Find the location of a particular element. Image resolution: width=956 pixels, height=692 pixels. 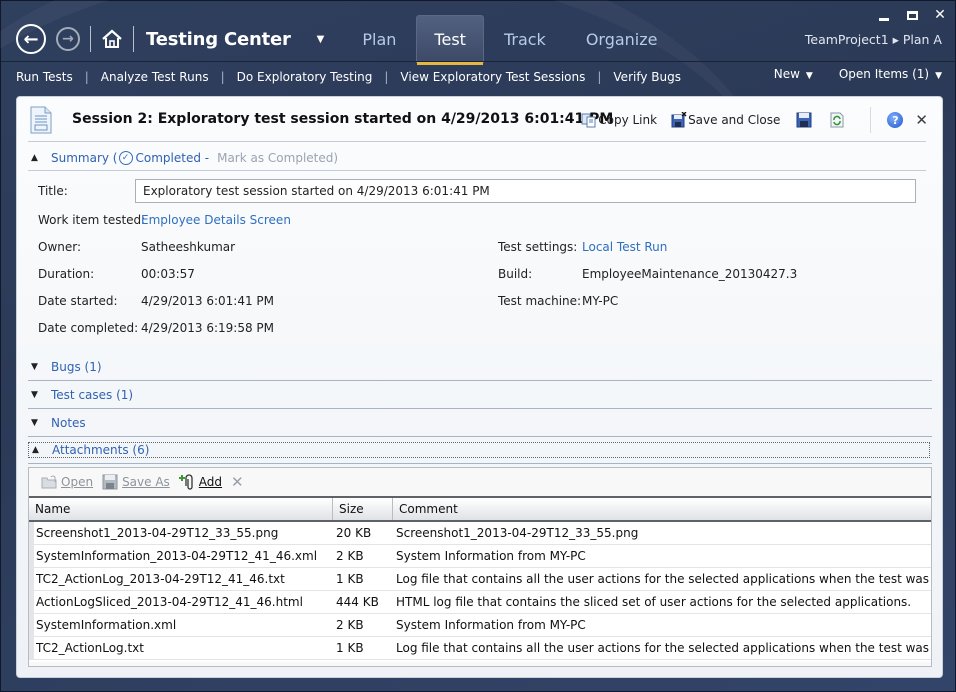

subnav-verify-bugs: Verify Bugs is located at coordinates (647, 77).